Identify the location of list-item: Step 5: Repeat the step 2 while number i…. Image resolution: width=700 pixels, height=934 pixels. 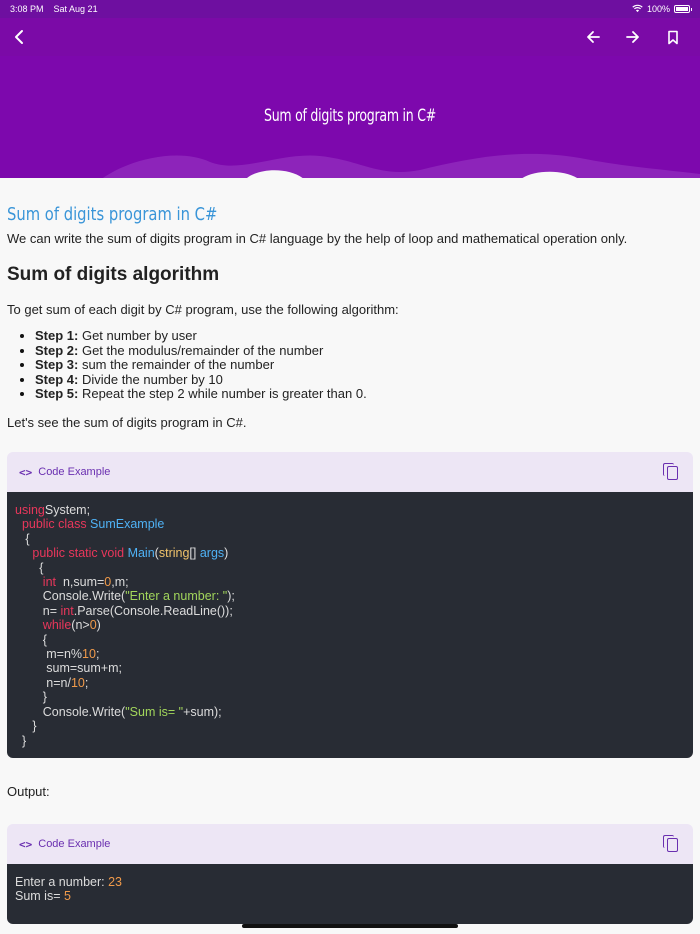
(364, 394).